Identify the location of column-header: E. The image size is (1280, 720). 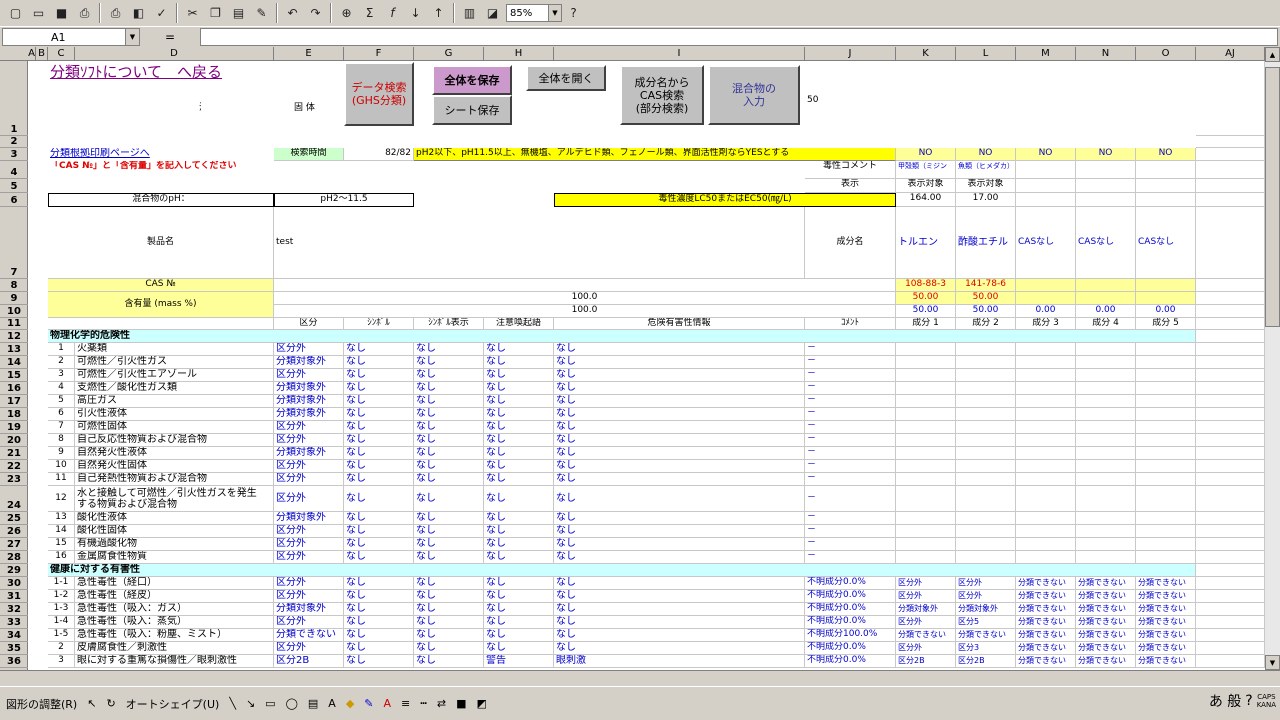
(309, 54).